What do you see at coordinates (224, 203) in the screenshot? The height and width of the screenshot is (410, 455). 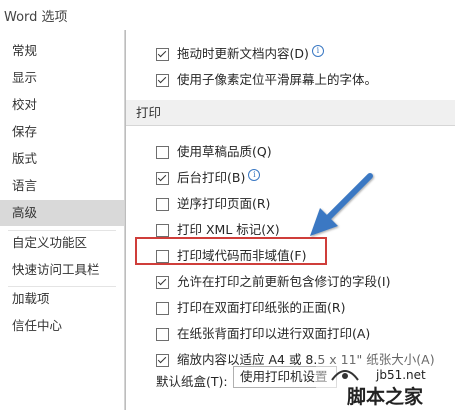 I see `option-label: 逆序打印页面(R)` at bounding box center [224, 203].